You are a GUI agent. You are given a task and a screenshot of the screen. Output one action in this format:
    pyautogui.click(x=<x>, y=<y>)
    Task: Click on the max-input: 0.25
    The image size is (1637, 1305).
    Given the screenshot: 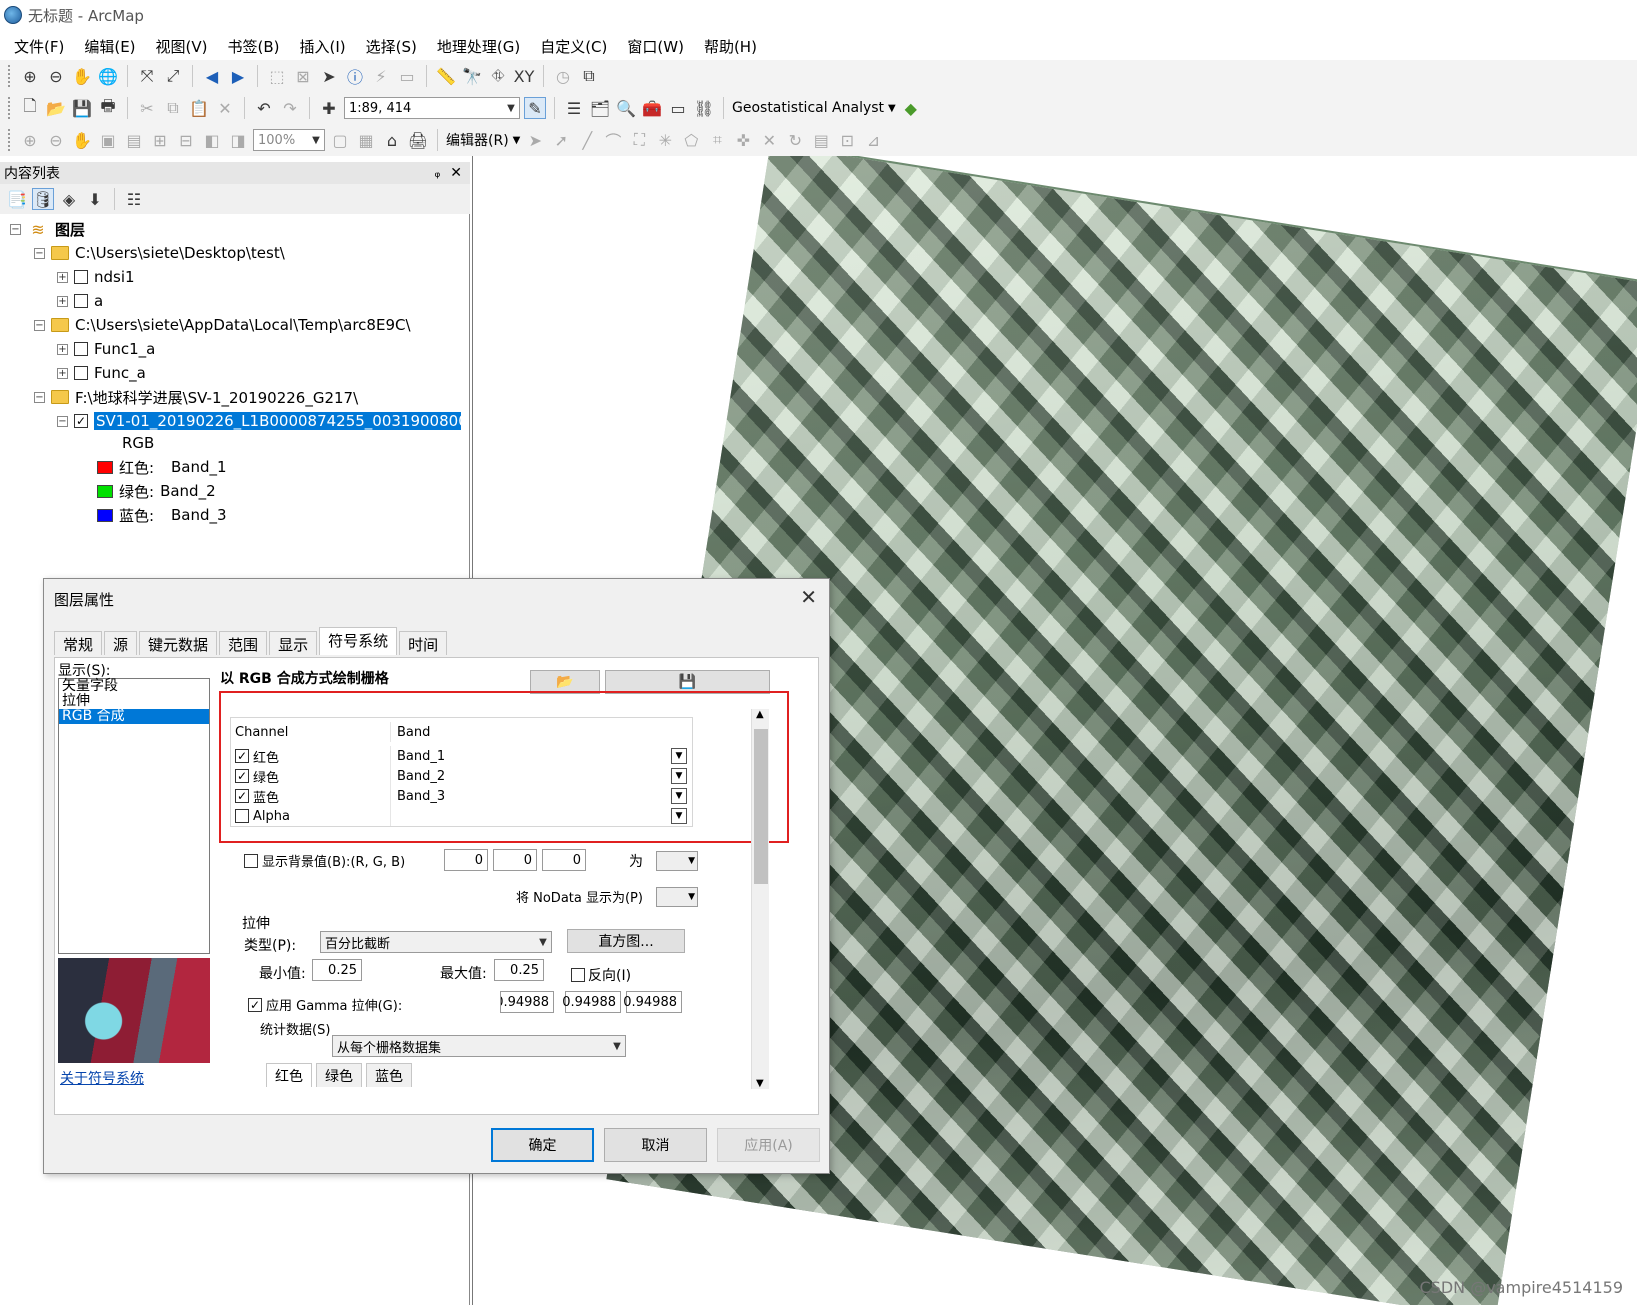 What is the action you would take?
    pyautogui.click(x=519, y=970)
    